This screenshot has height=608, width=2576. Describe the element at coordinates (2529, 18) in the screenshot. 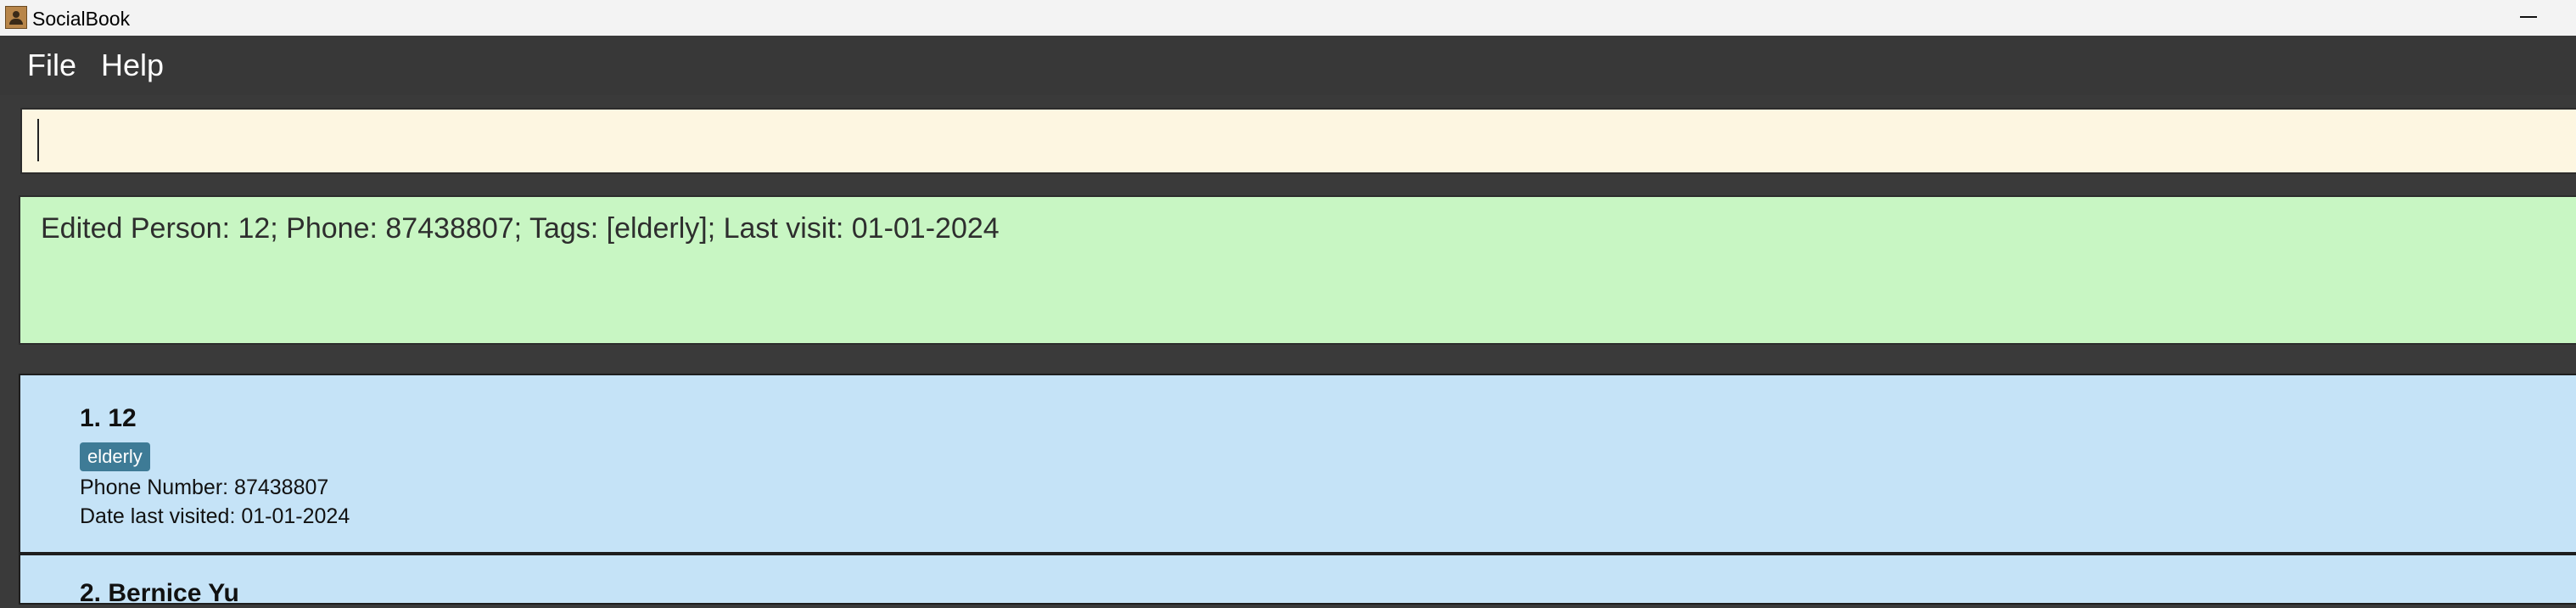

I see `minimize-button` at that location.